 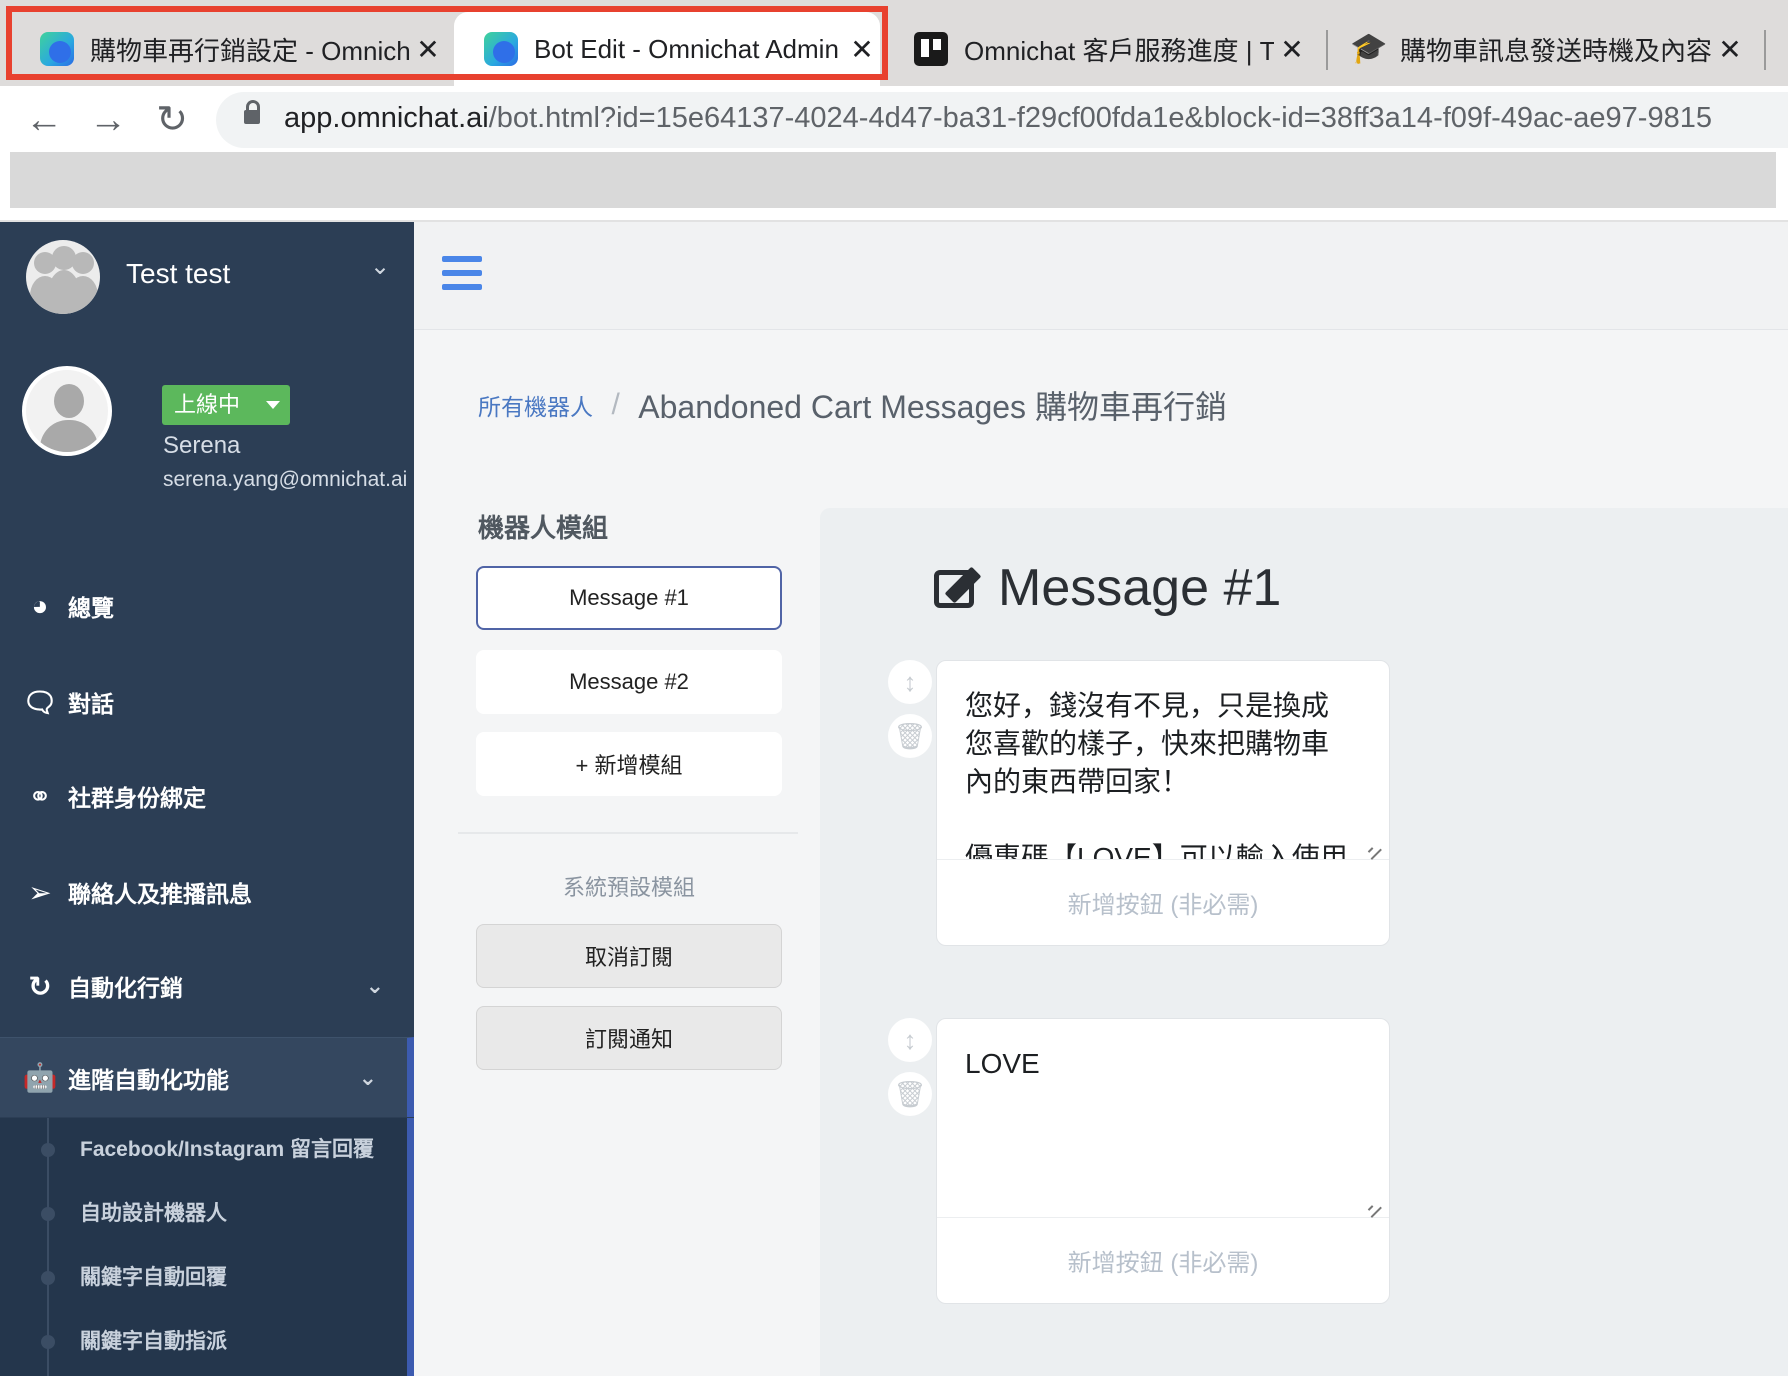 What do you see at coordinates (63, 277) in the screenshot?
I see `group-avatar` at bounding box center [63, 277].